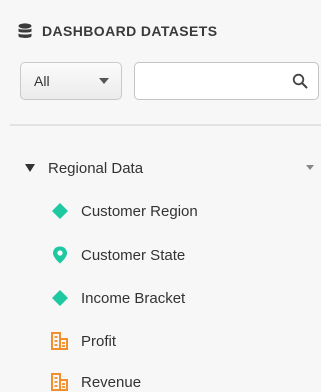 The height and width of the screenshot is (392, 321). I want to click on divider, so click(165, 125).